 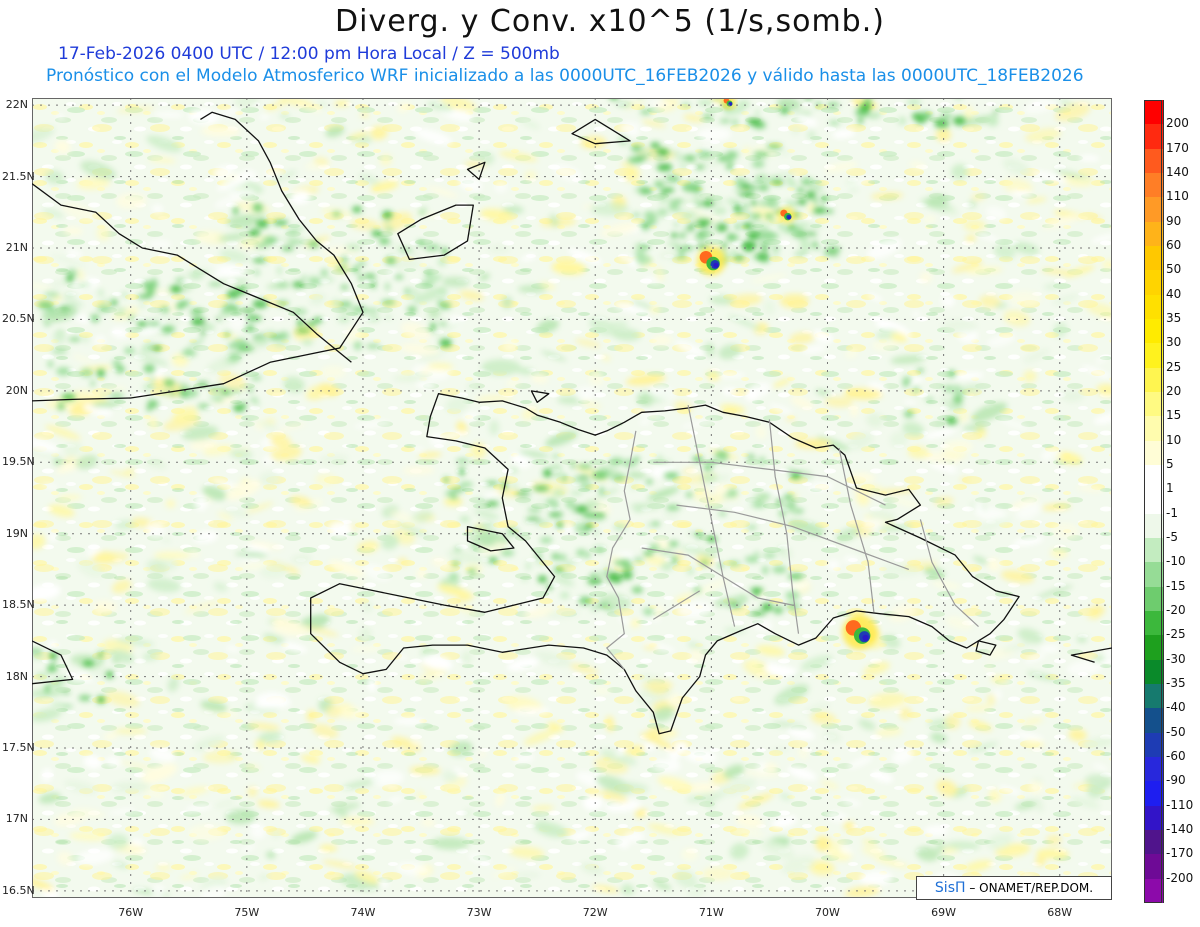 I want to click on chart-title: Diverg. y Conv. x10^5 (1/s,somb.), so click(x=610, y=21).